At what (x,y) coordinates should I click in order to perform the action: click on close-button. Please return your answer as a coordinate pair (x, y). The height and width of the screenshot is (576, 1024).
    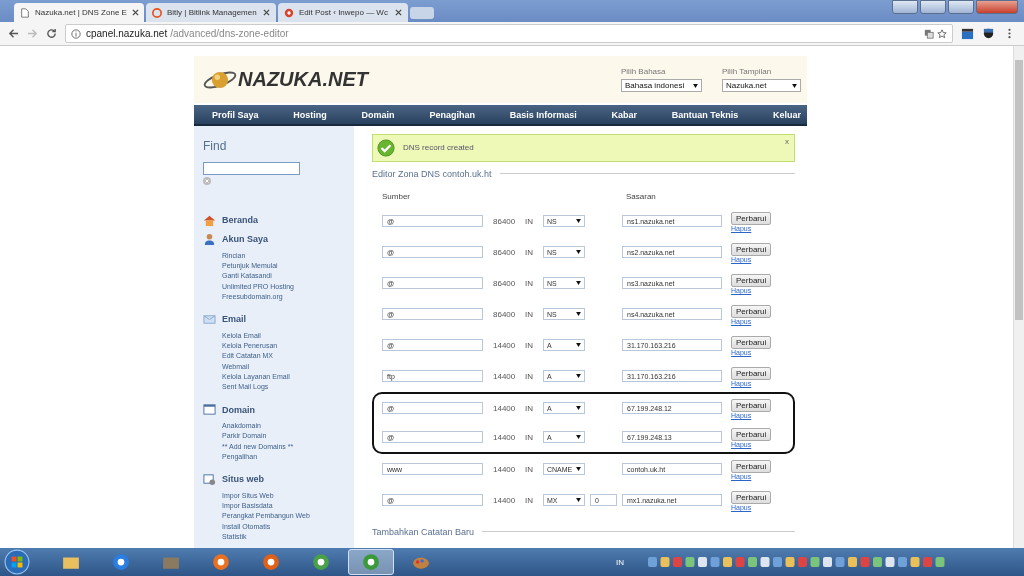
    Looking at the image, I should click on (997, 7).